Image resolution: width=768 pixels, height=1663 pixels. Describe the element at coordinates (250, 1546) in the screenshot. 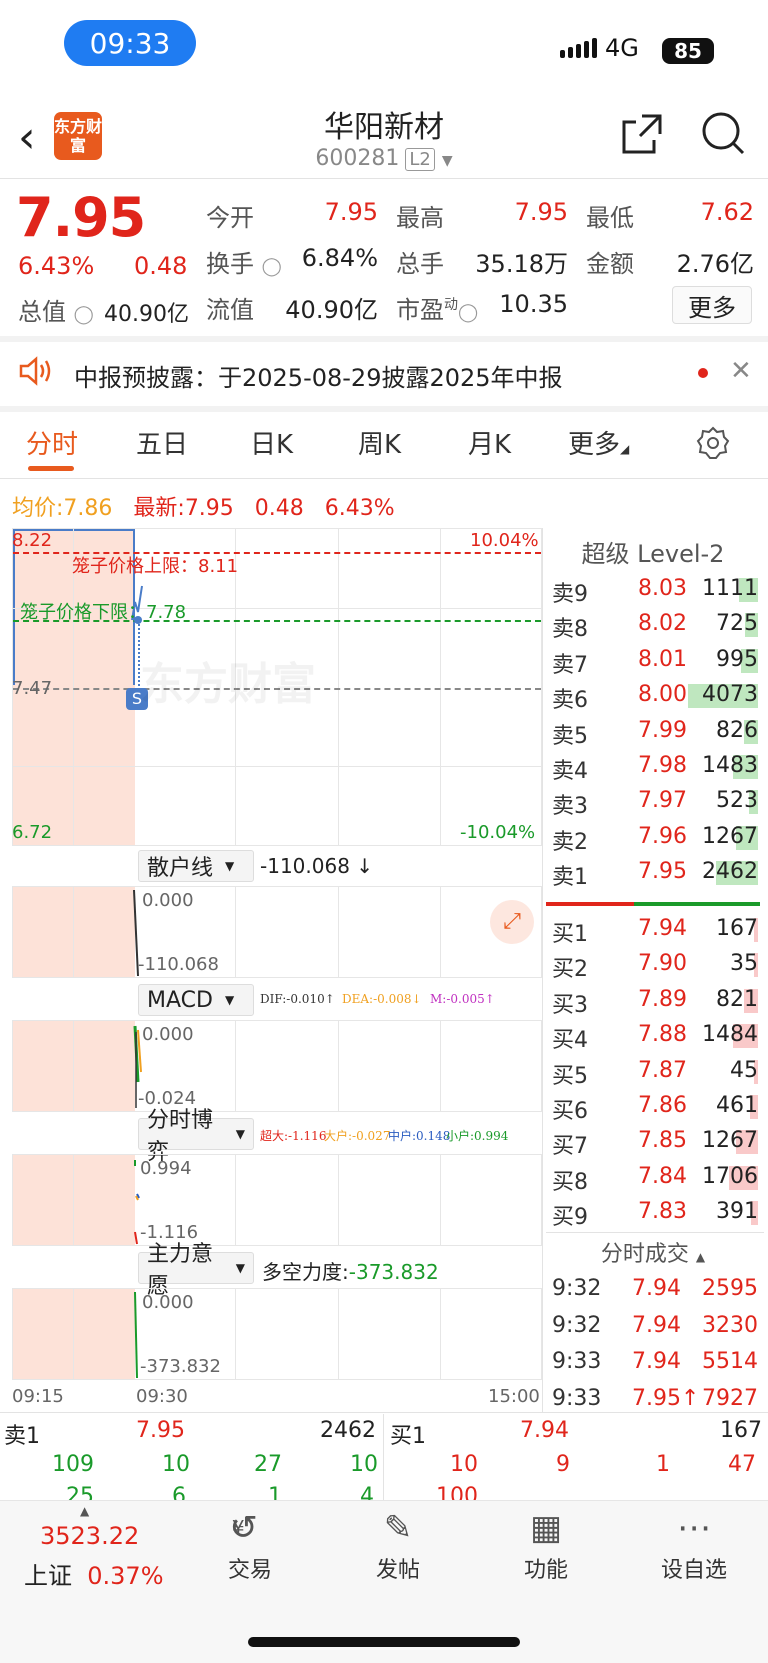

I see `nav-trade: ↺¥ 交易` at that location.